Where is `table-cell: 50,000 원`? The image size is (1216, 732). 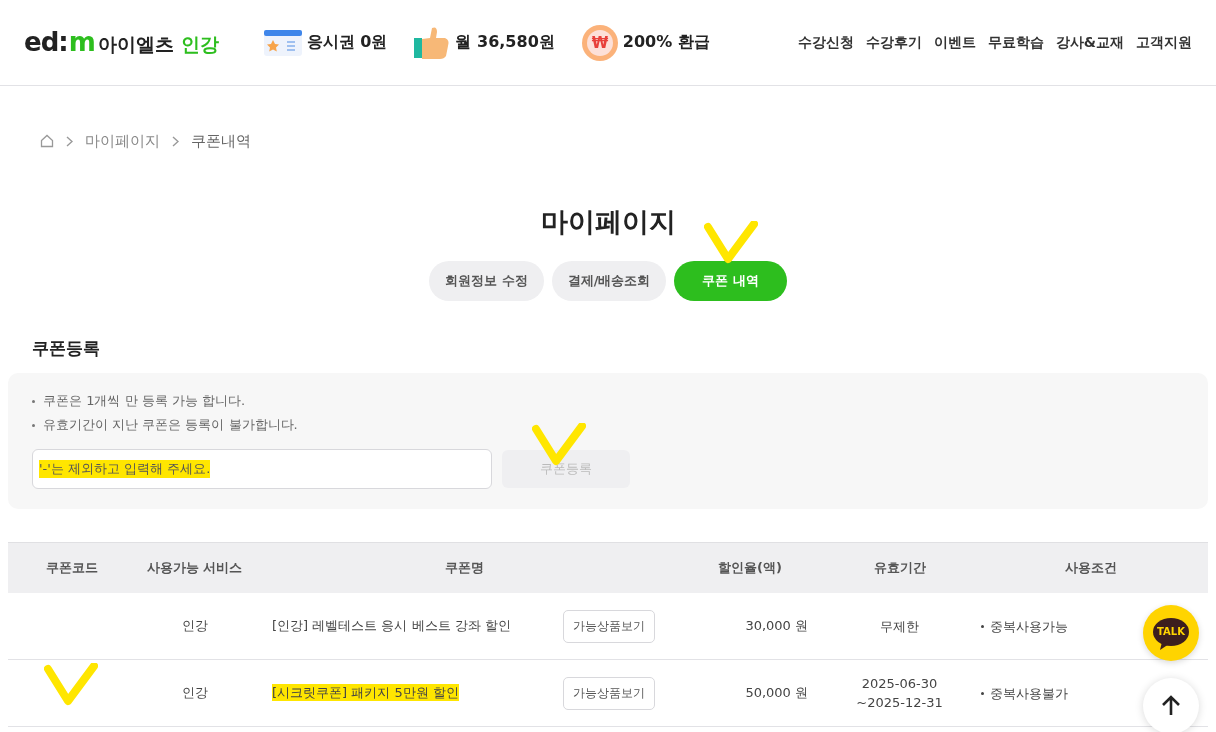 table-cell: 50,000 원 is located at coordinates (750, 693).